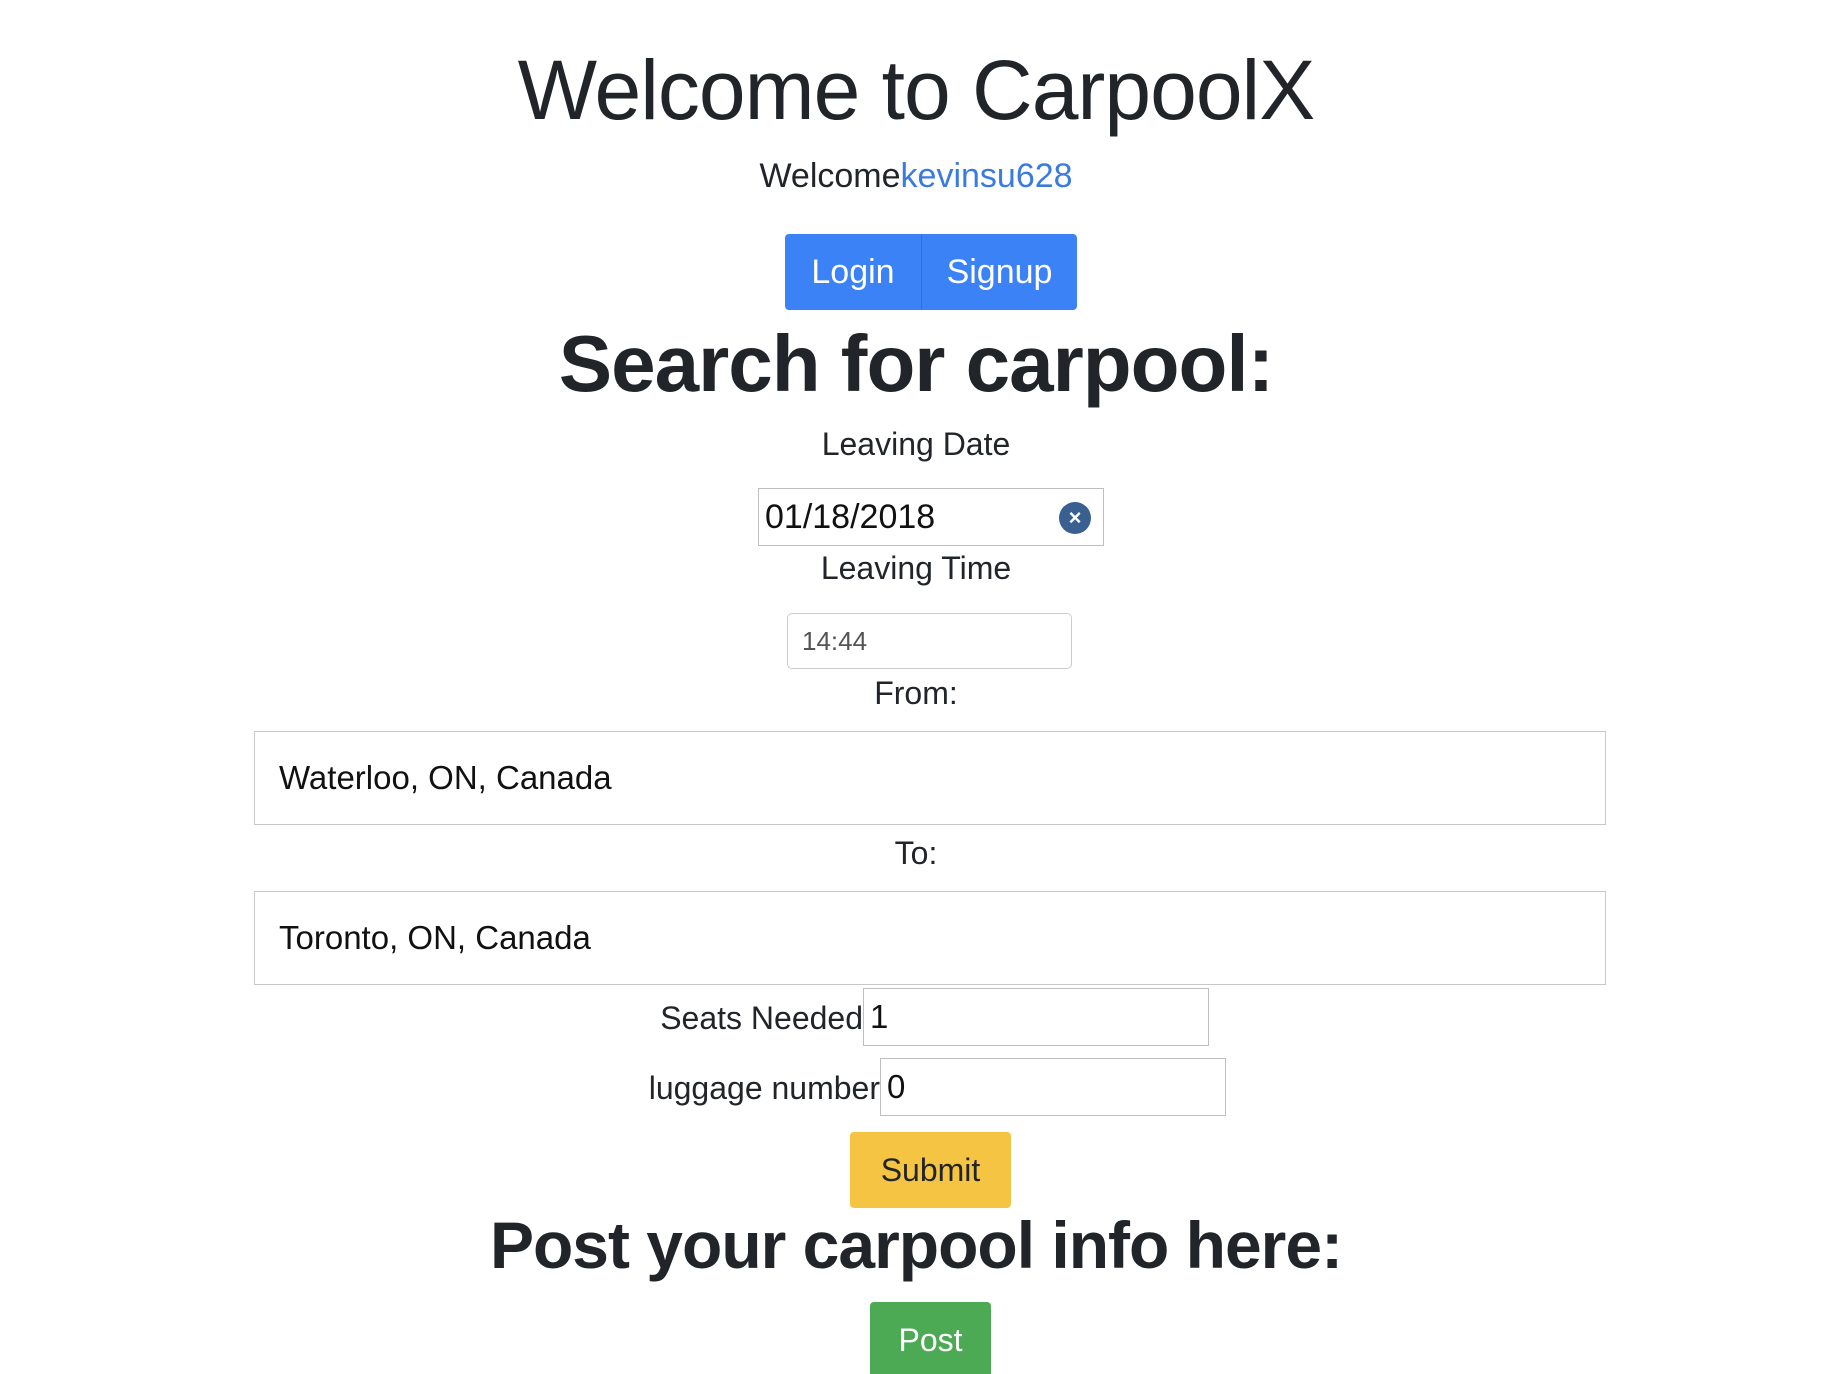  Describe the element at coordinates (853, 272) in the screenshot. I see `login-button: Login` at that location.